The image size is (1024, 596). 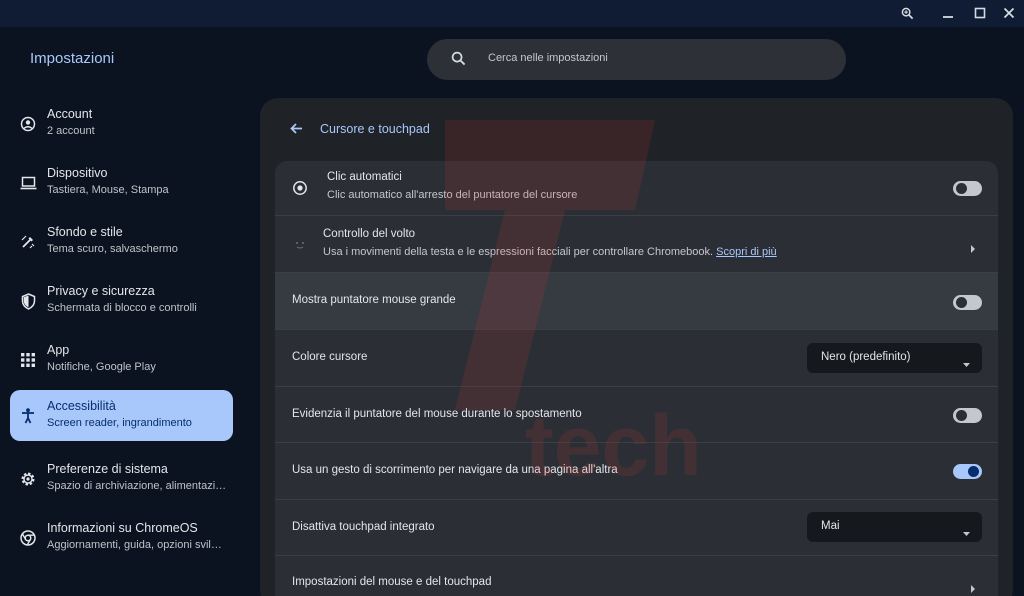 What do you see at coordinates (980, 13) in the screenshot?
I see `maximize-icon` at bounding box center [980, 13].